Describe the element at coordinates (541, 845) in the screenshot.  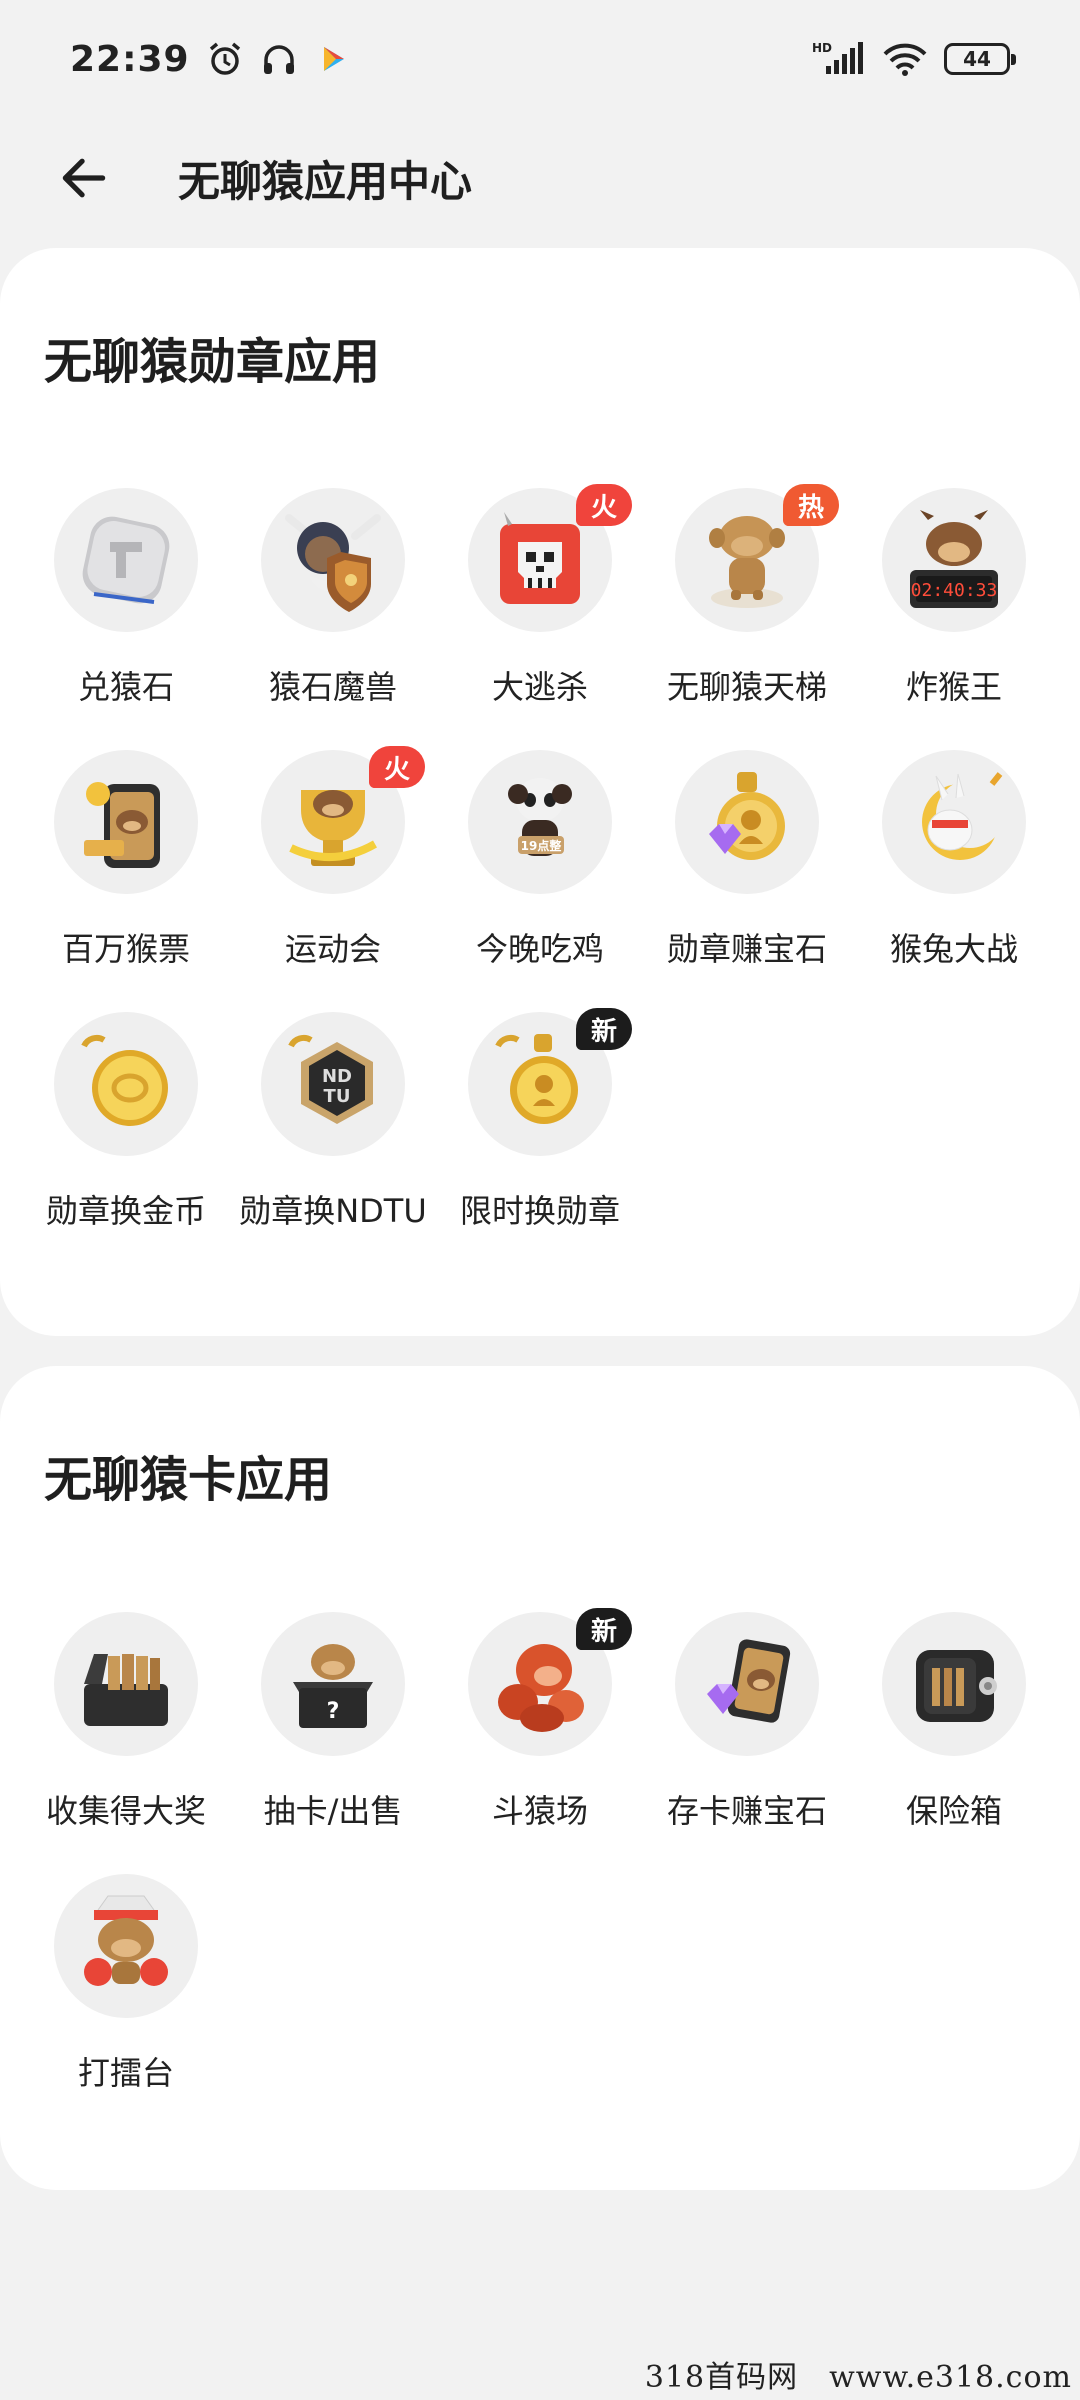
I see `svg-text: 19点整` at that location.